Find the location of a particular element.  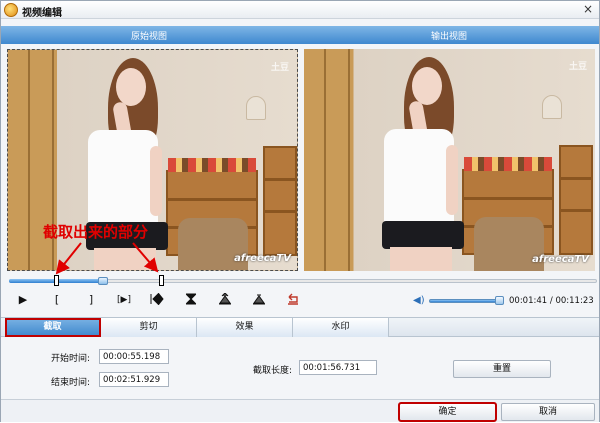

trim-panel: 开始时间: 结束时间: 截取长度: 重置 is located at coordinates (300, 368).